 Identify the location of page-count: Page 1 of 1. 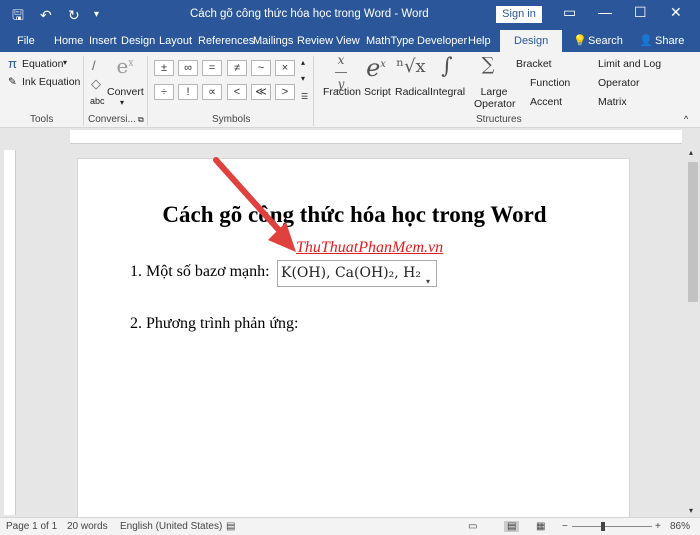
(31, 526).